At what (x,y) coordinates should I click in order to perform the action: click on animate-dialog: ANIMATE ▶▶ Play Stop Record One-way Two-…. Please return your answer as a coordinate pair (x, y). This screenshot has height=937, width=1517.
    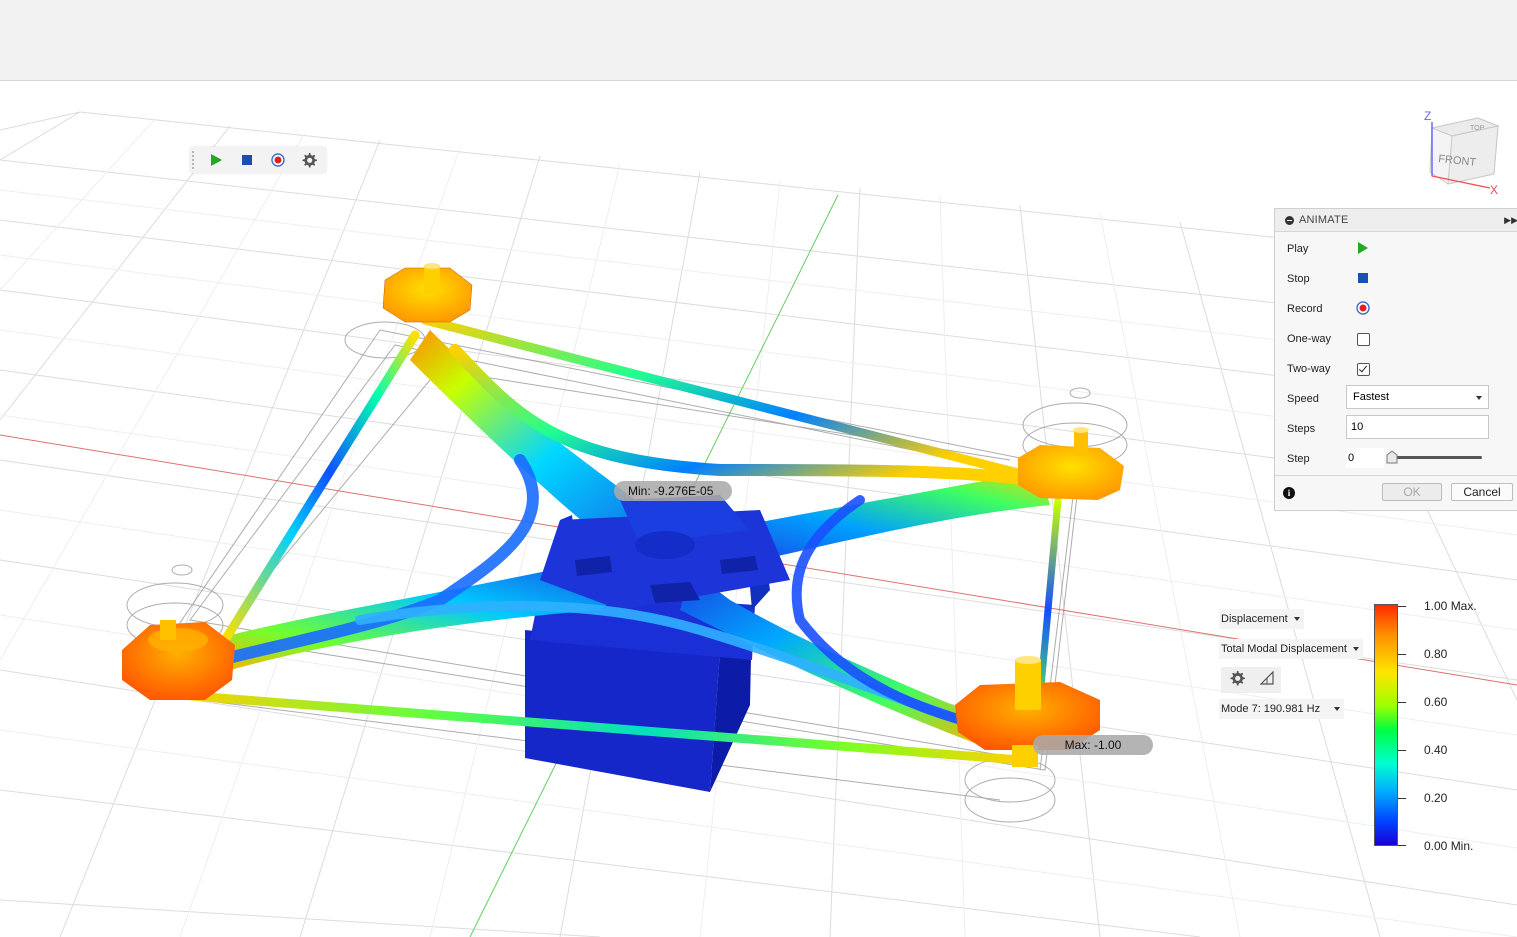
    Looking at the image, I should click on (1395, 359).